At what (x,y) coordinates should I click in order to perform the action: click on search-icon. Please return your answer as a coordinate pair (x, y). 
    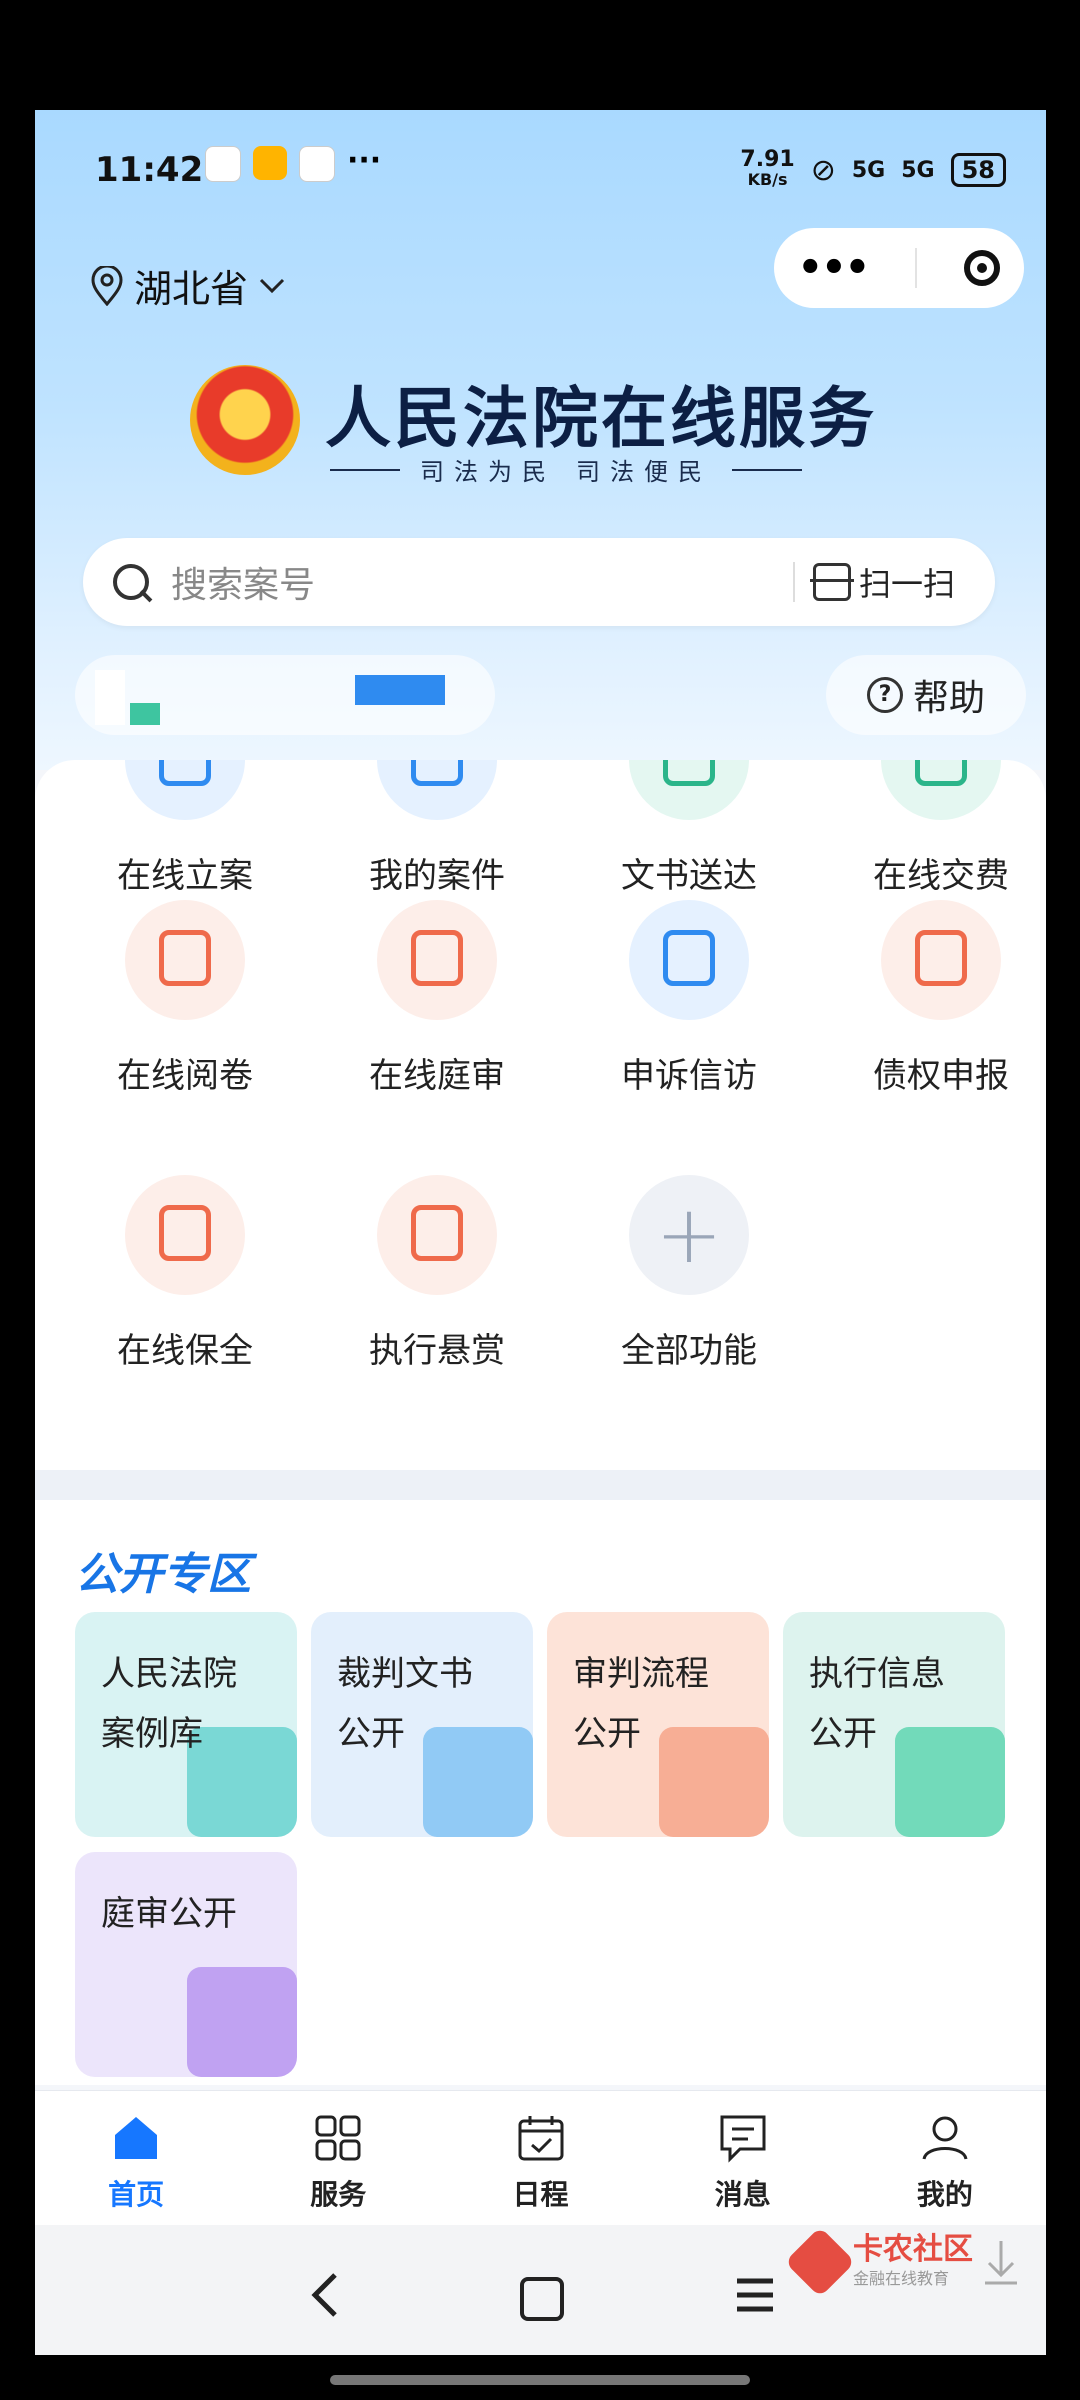
    Looking at the image, I should click on (131, 582).